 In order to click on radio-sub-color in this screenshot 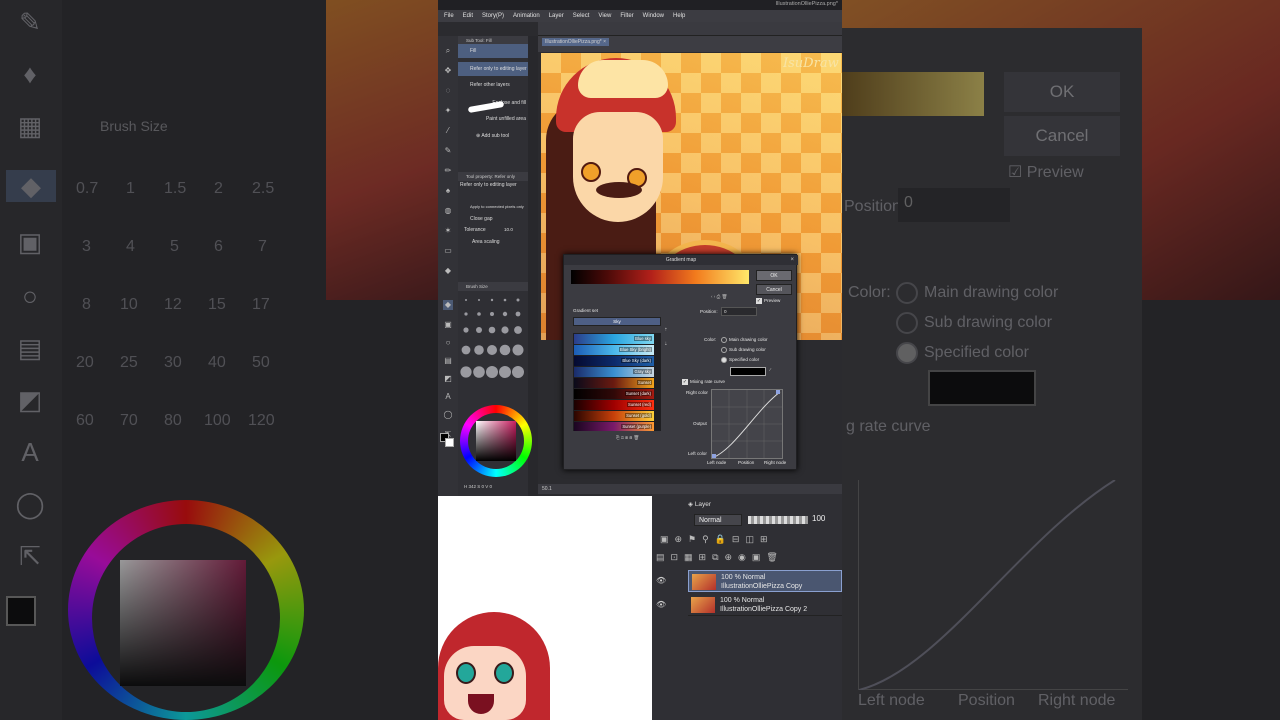, I will do `click(724, 350)`.